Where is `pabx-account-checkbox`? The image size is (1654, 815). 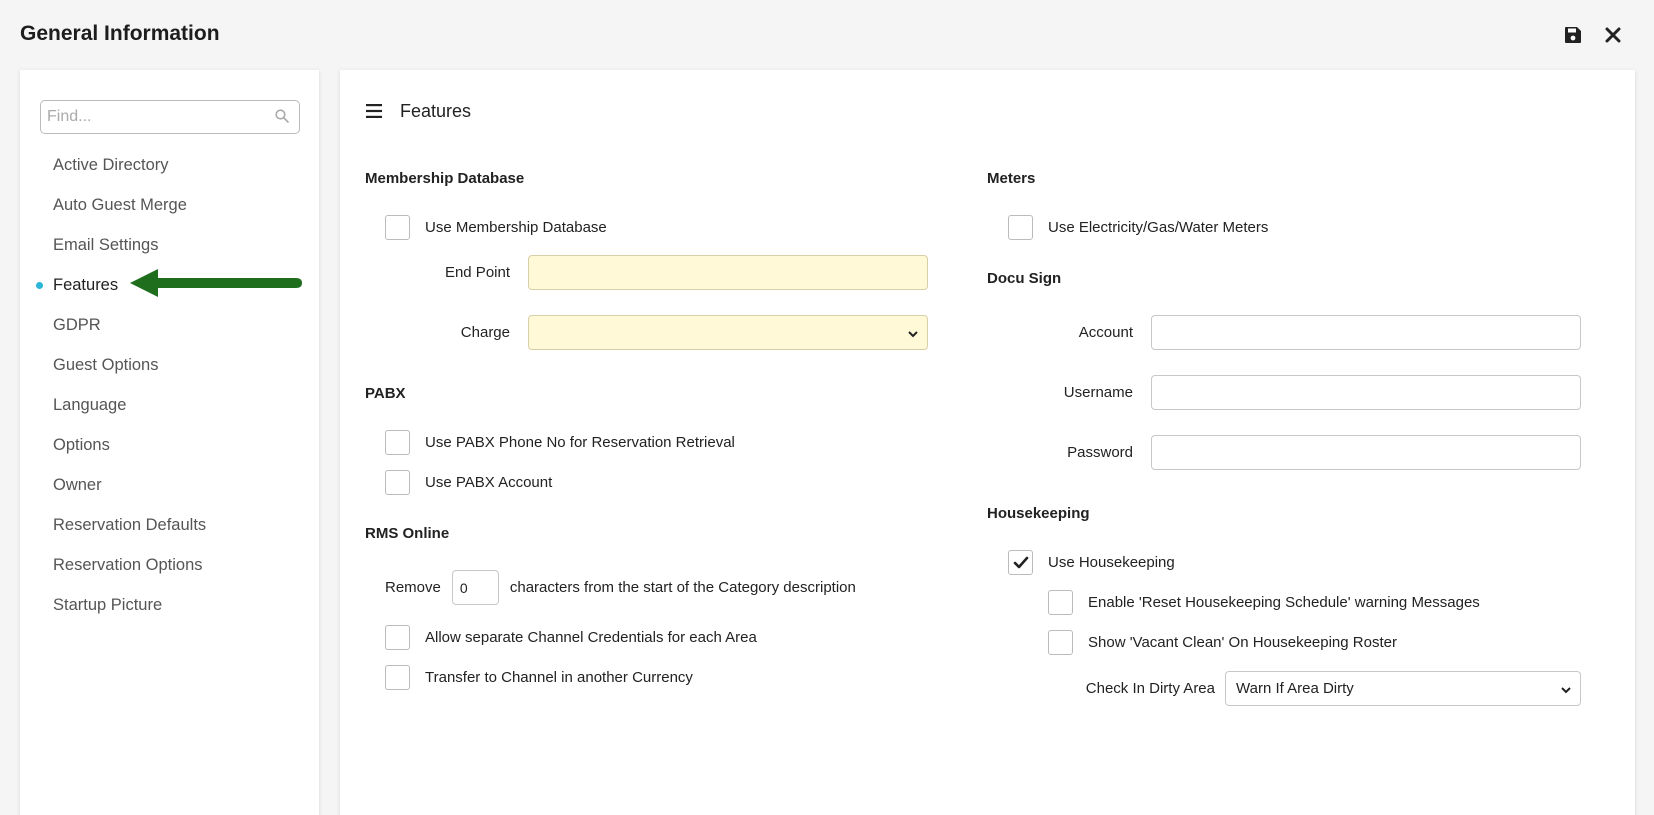 pabx-account-checkbox is located at coordinates (397, 482).